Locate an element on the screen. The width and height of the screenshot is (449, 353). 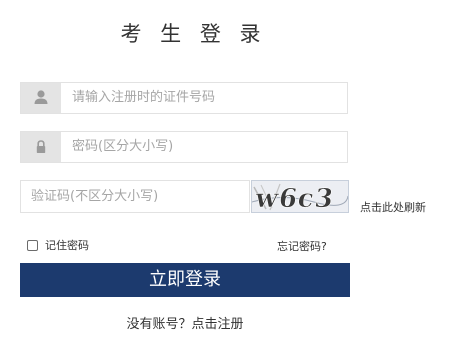
remember-label: 记住密码 is located at coordinates (67, 245).